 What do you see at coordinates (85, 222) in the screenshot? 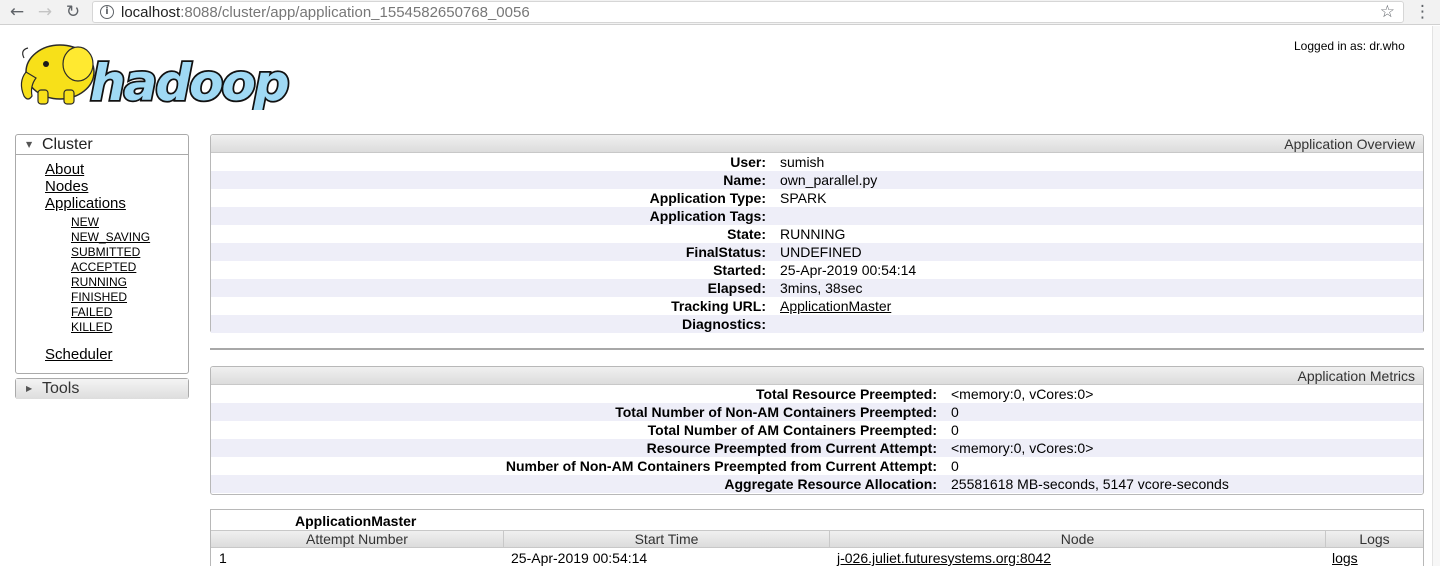
I see `nav-state-new: NEW` at bounding box center [85, 222].